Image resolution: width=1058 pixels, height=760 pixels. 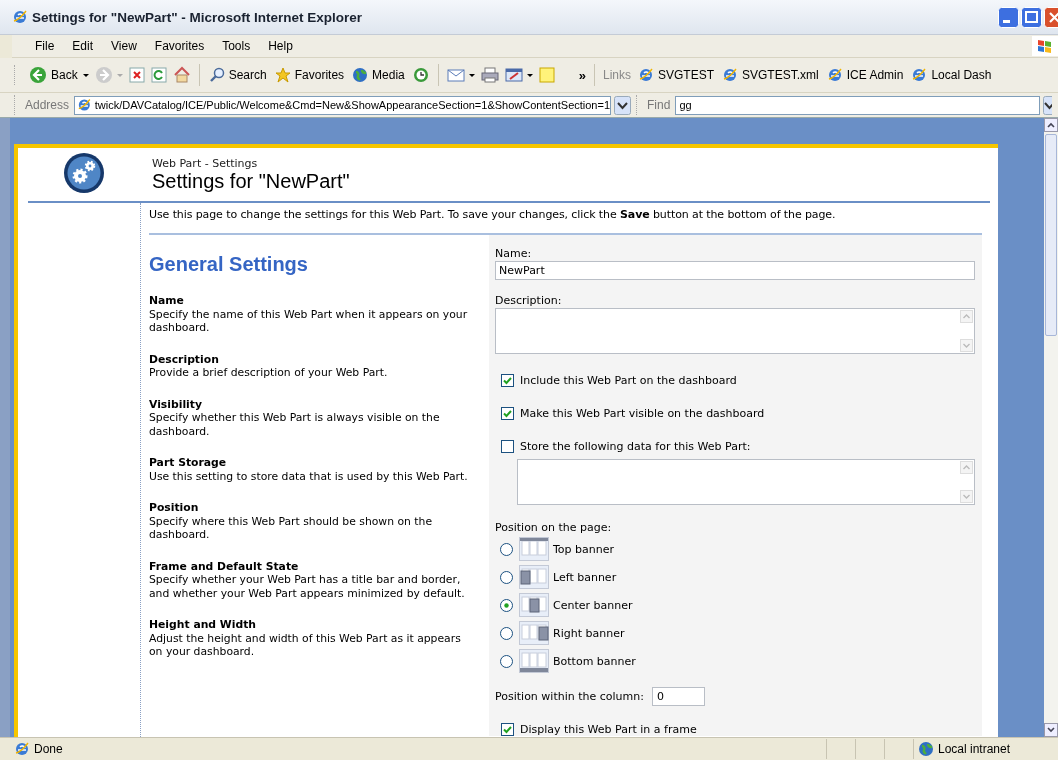 I want to click on menu-item: Tools, so click(x=236, y=46).